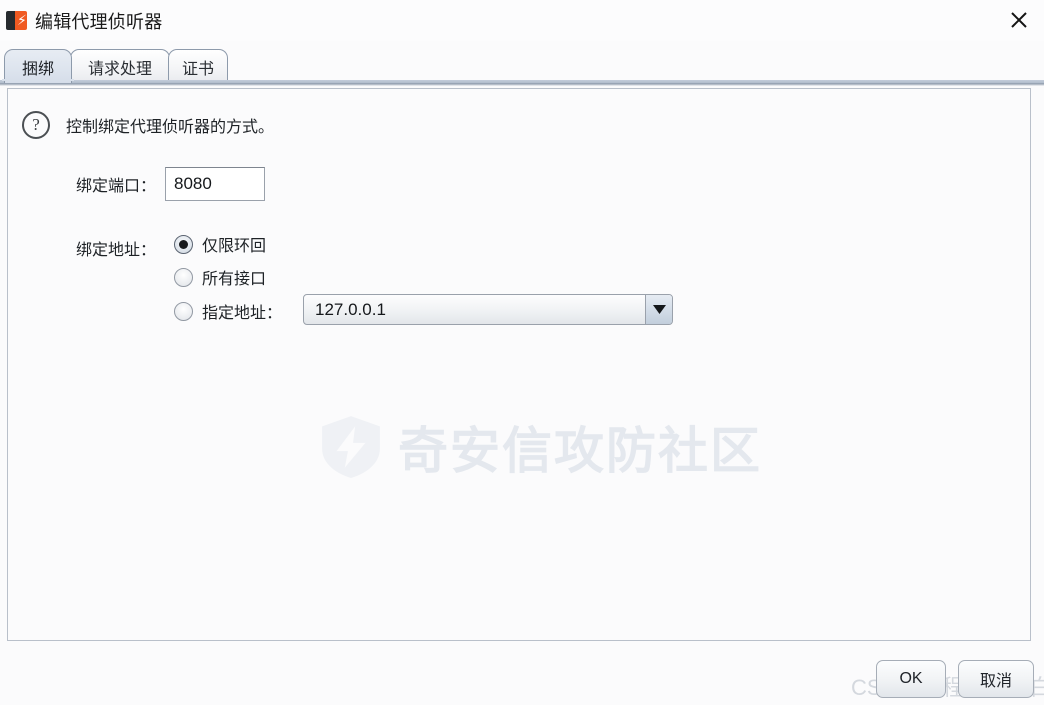  I want to click on radio-specific-address: 指定地址：, so click(228, 311).